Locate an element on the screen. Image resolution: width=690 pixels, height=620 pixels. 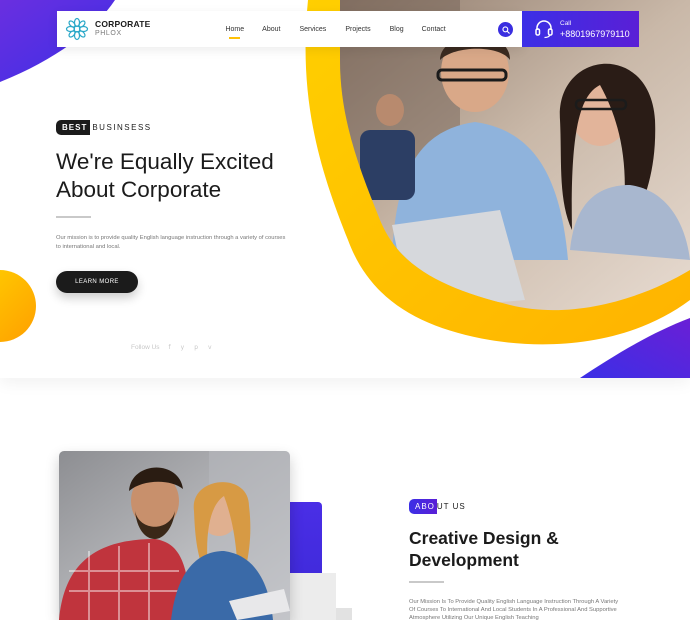
logo-name: CORPORATE is located at coordinates (123, 24).